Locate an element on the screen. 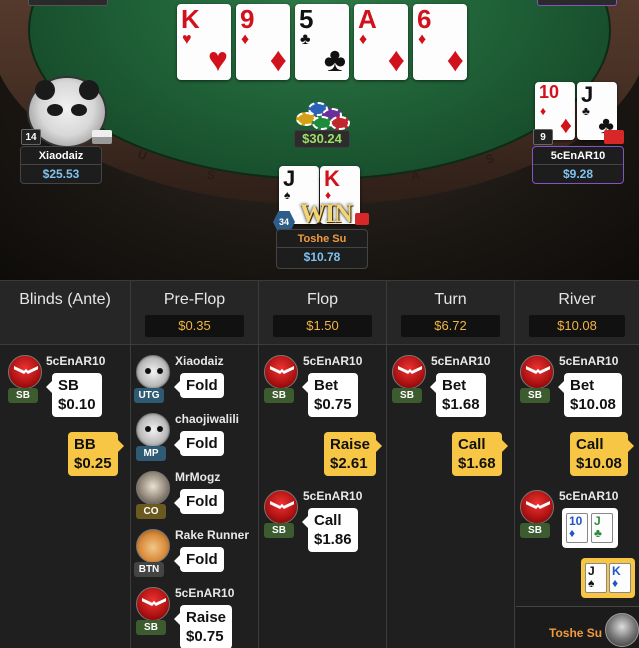  seat-number-badge: 14 is located at coordinates (31, 137).